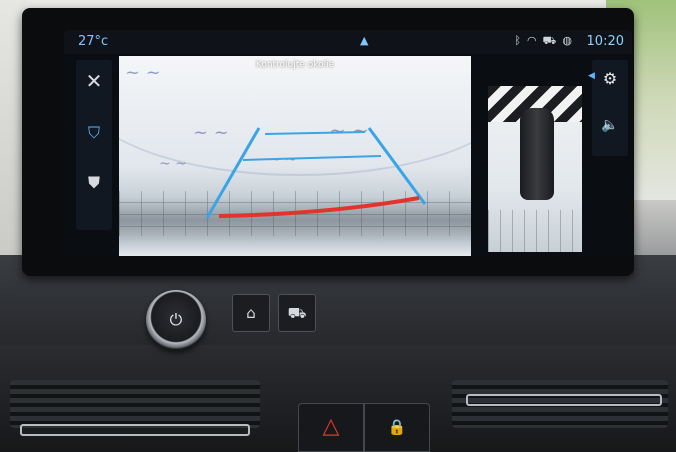 The width and height of the screenshot is (676, 452). Describe the element at coordinates (348, 42) in the screenshot. I see `status-bar: 27°c ▲ ᛒ◠⛟◍ 10:20` at that location.